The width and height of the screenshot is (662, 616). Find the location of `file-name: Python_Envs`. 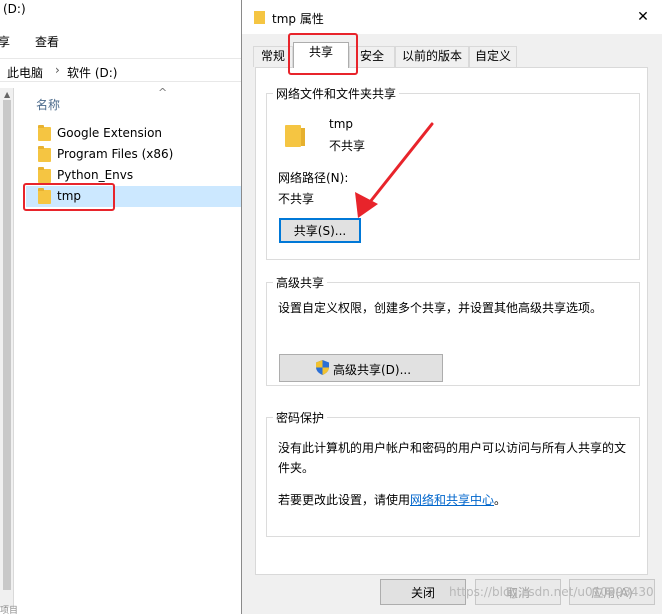

file-name: Python_Envs is located at coordinates (95, 175).